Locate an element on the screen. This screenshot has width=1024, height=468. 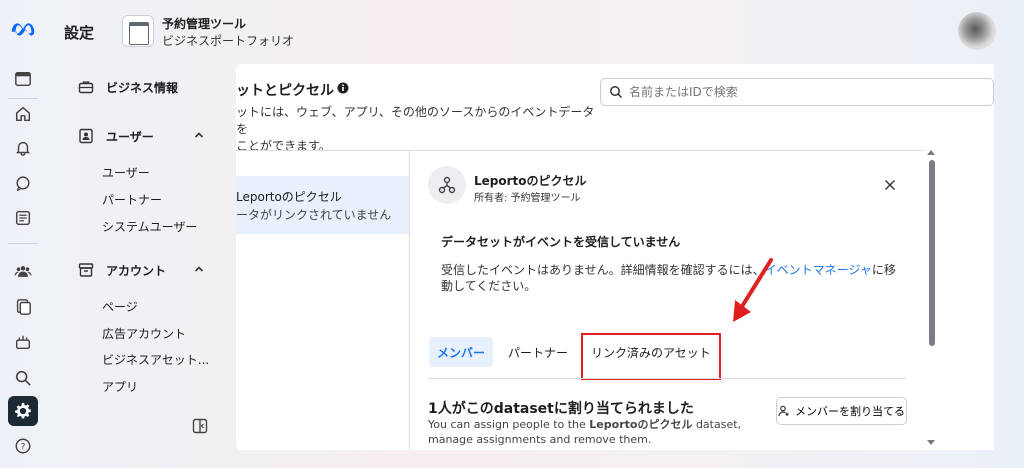
archive-icon is located at coordinates (88, 270).